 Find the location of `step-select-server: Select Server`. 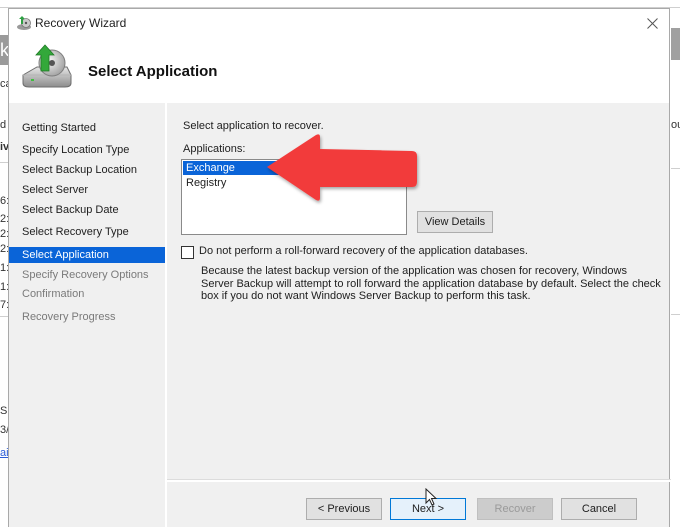

step-select-server: Select Server is located at coordinates (55, 190).